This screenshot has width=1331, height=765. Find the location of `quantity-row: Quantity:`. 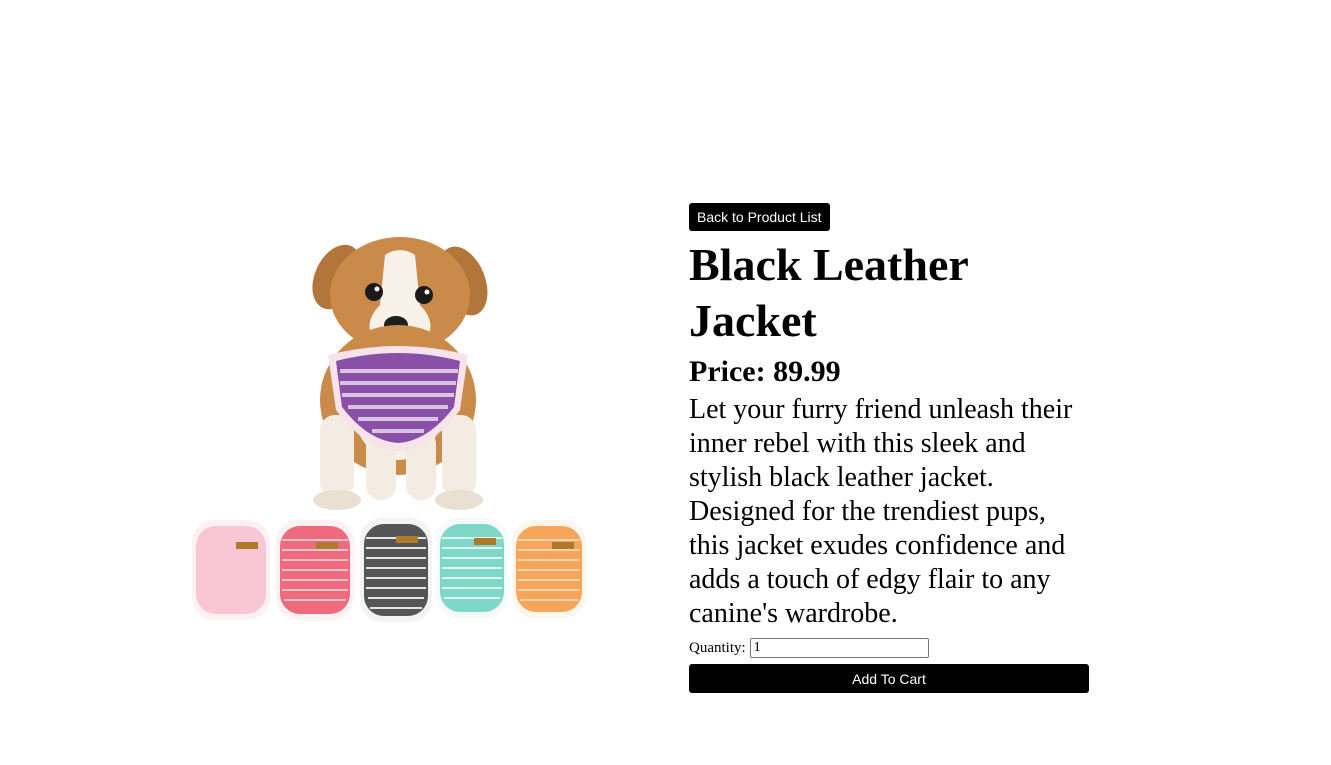

quantity-row: Quantity: is located at coordinates (889, 648).